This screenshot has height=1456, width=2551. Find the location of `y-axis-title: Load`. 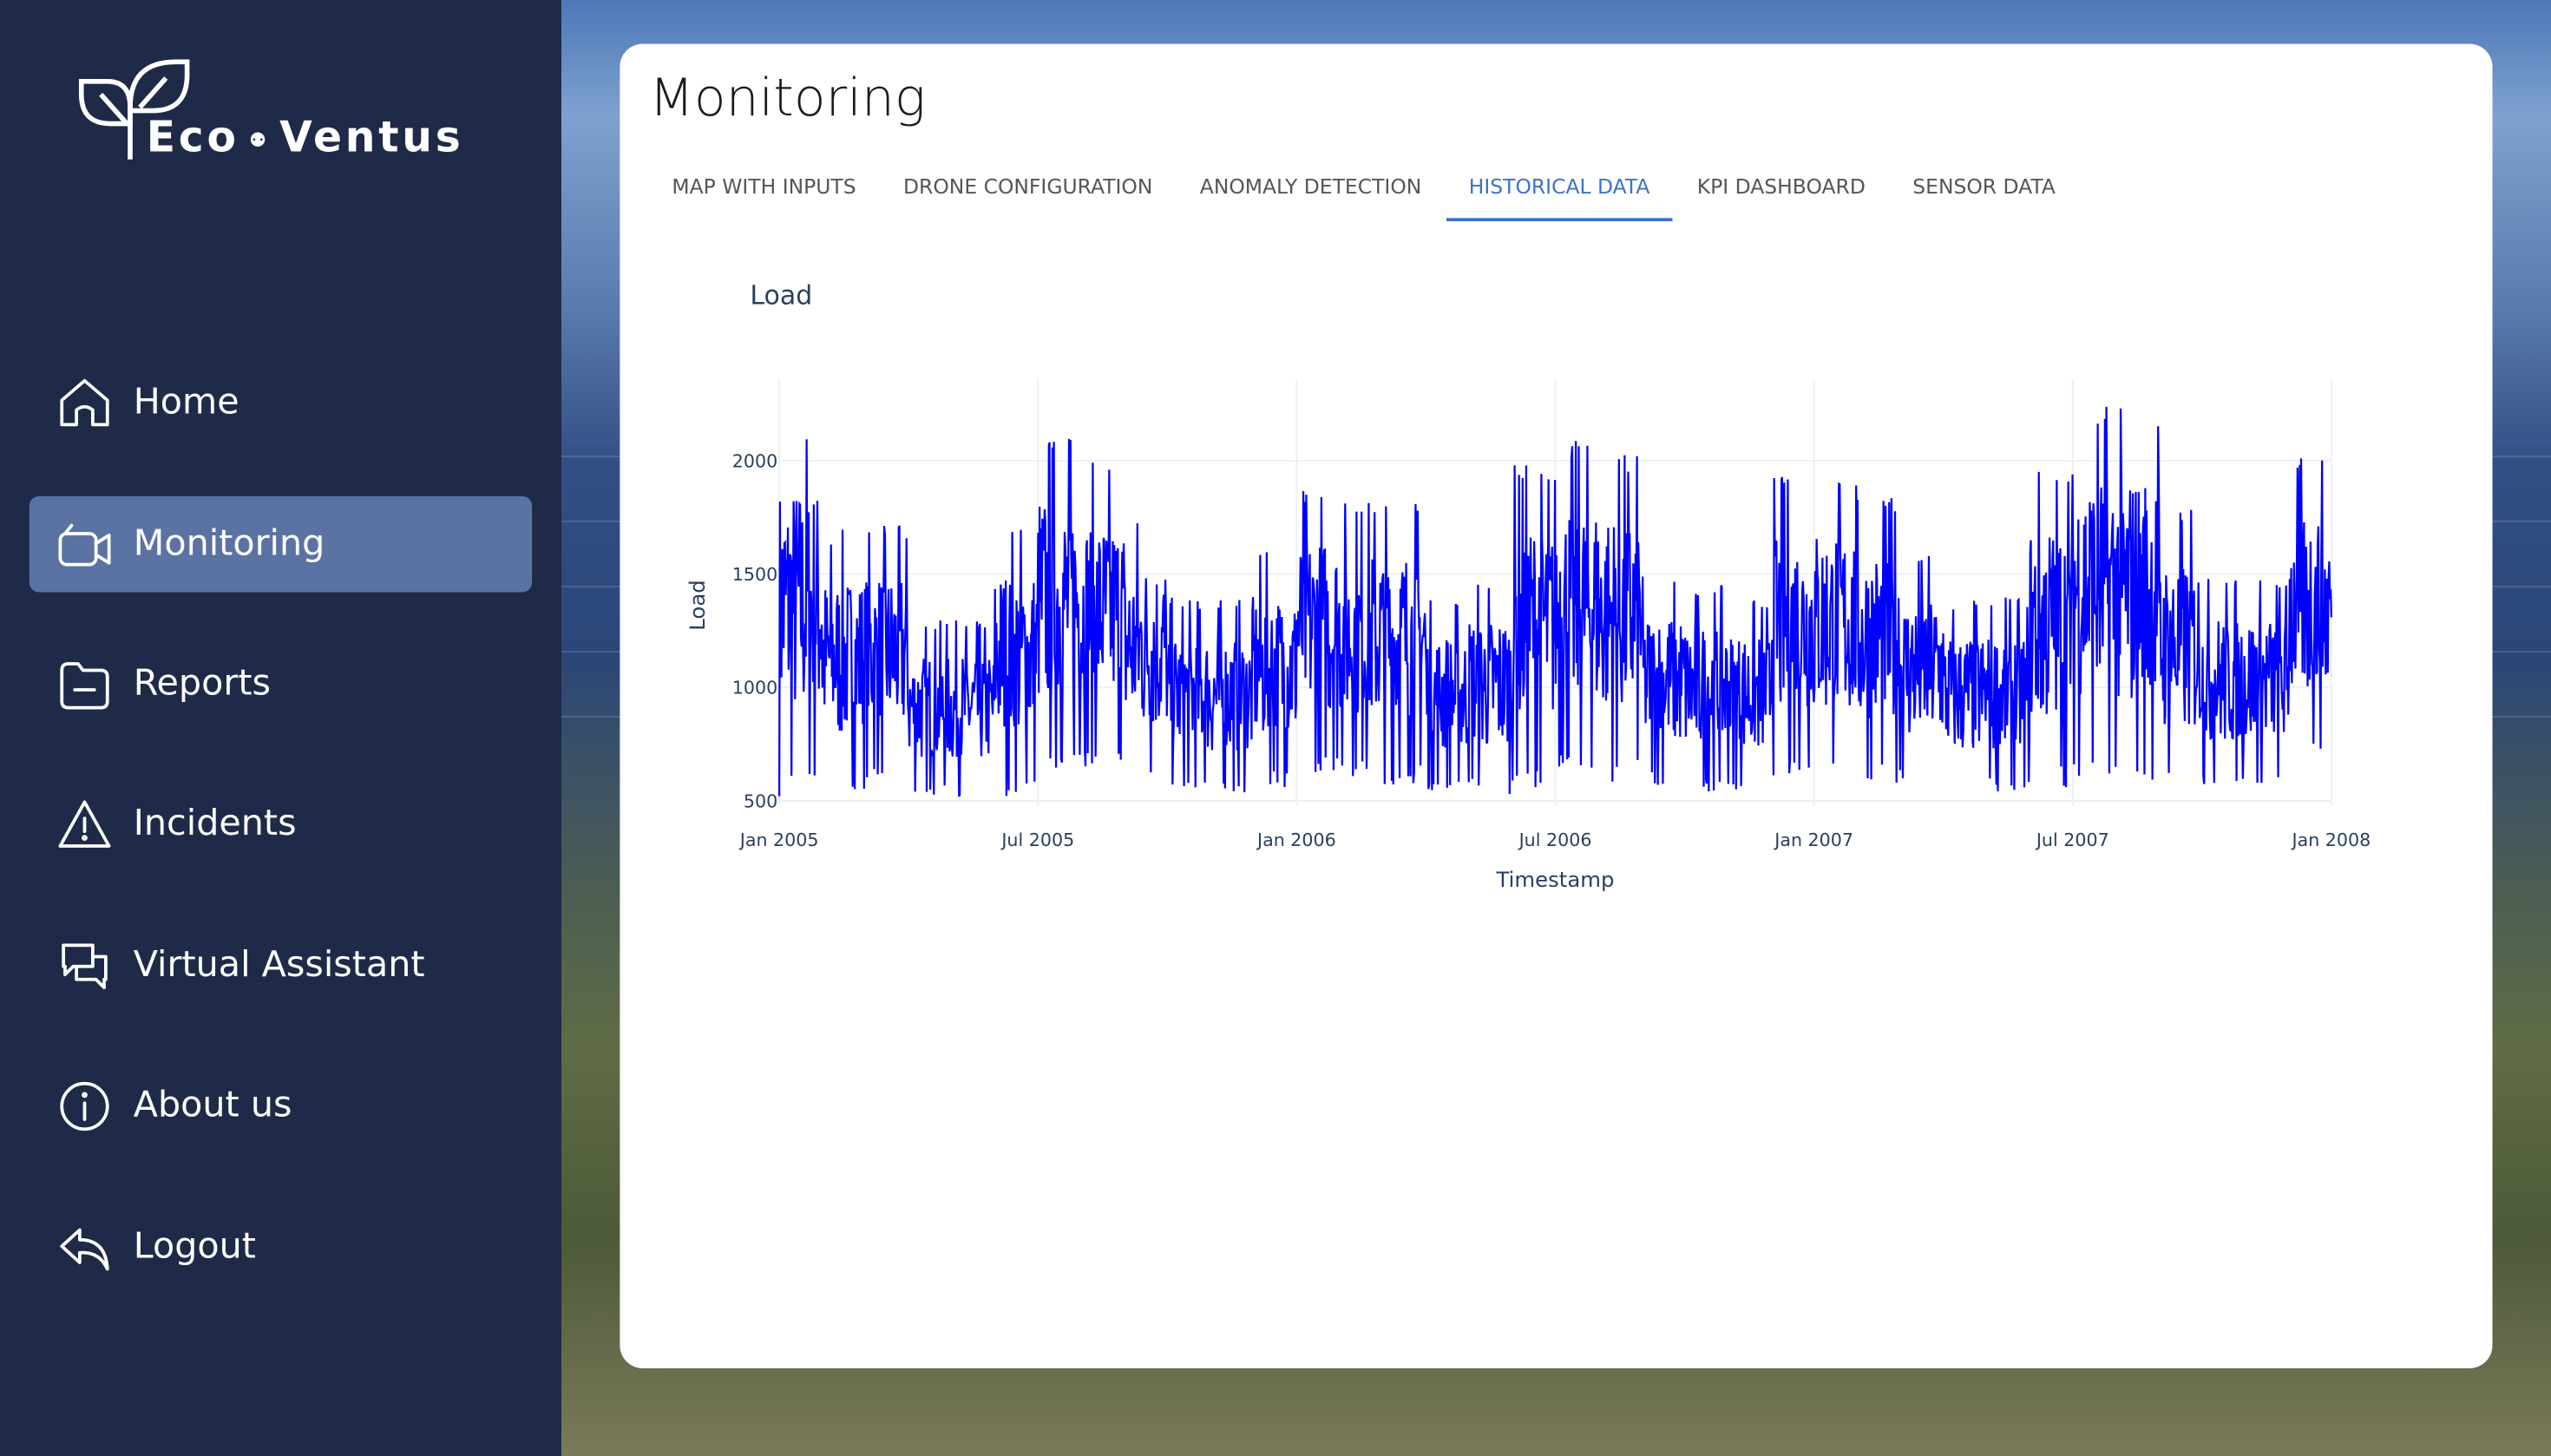

y-axis-title: Load is located at coordinates (697, 605).